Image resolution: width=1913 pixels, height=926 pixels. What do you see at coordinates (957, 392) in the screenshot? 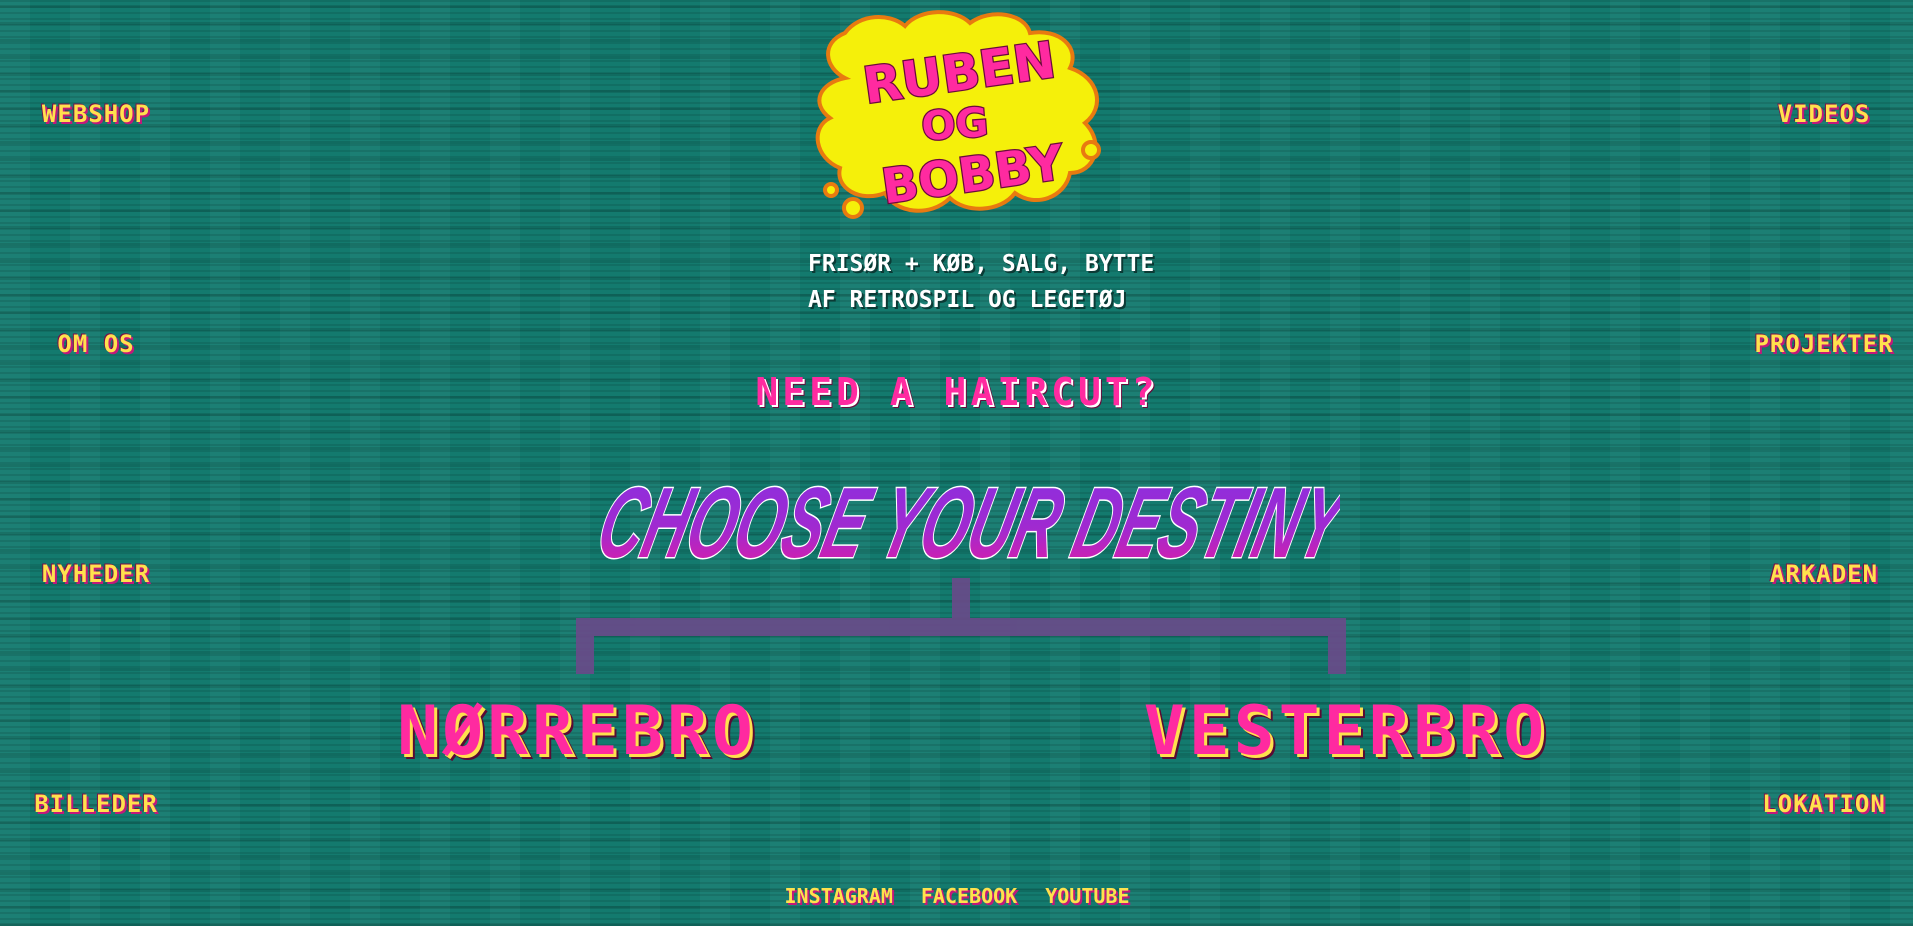
I see `haircut-prompt: NEED A HAIRCUT?` at bounding box center [957, 392].